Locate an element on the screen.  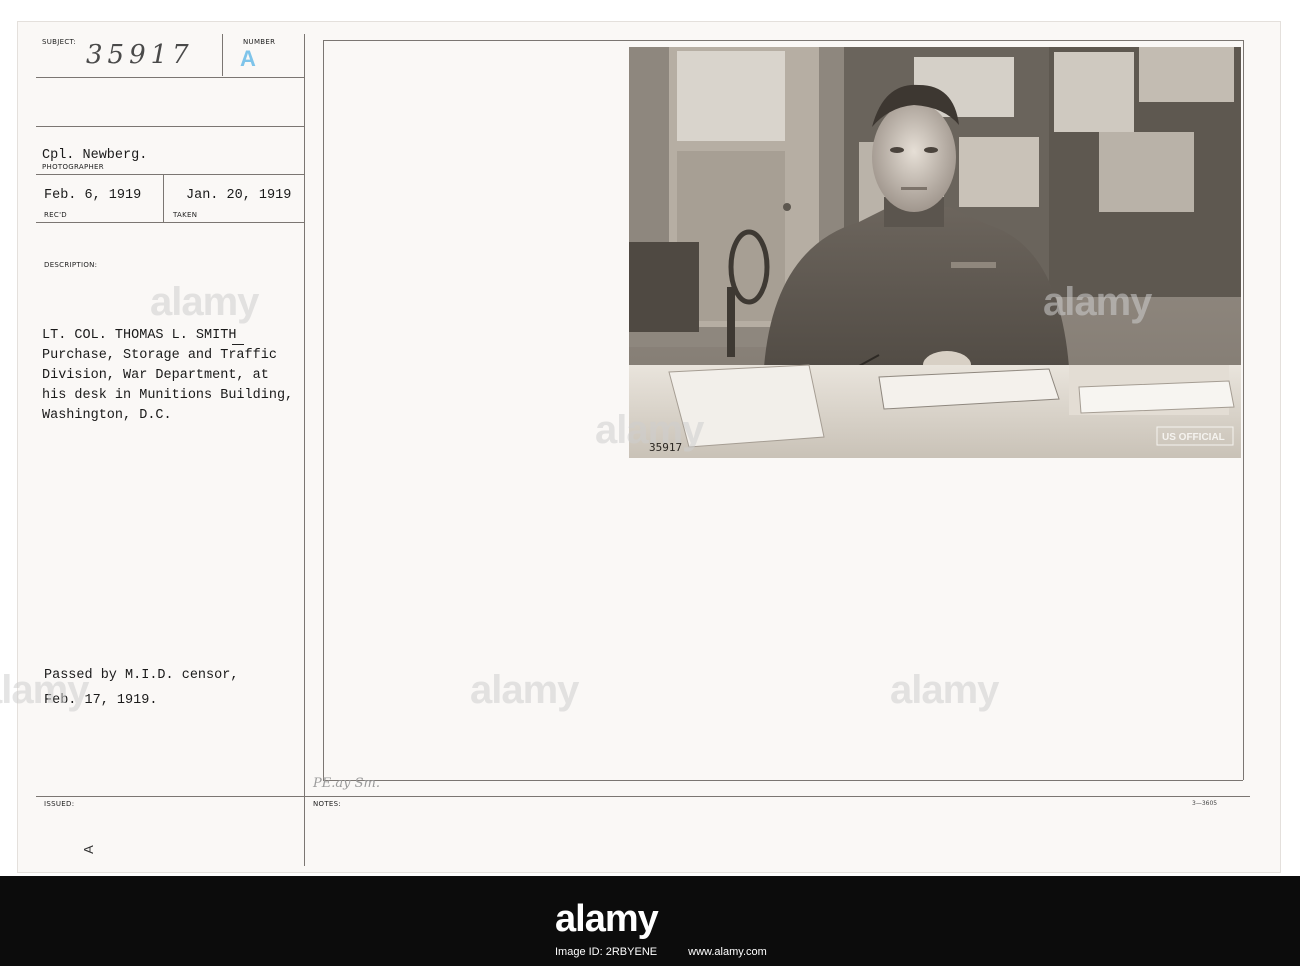
site-url: www.alamy.com is located at coordinates (727, 952).